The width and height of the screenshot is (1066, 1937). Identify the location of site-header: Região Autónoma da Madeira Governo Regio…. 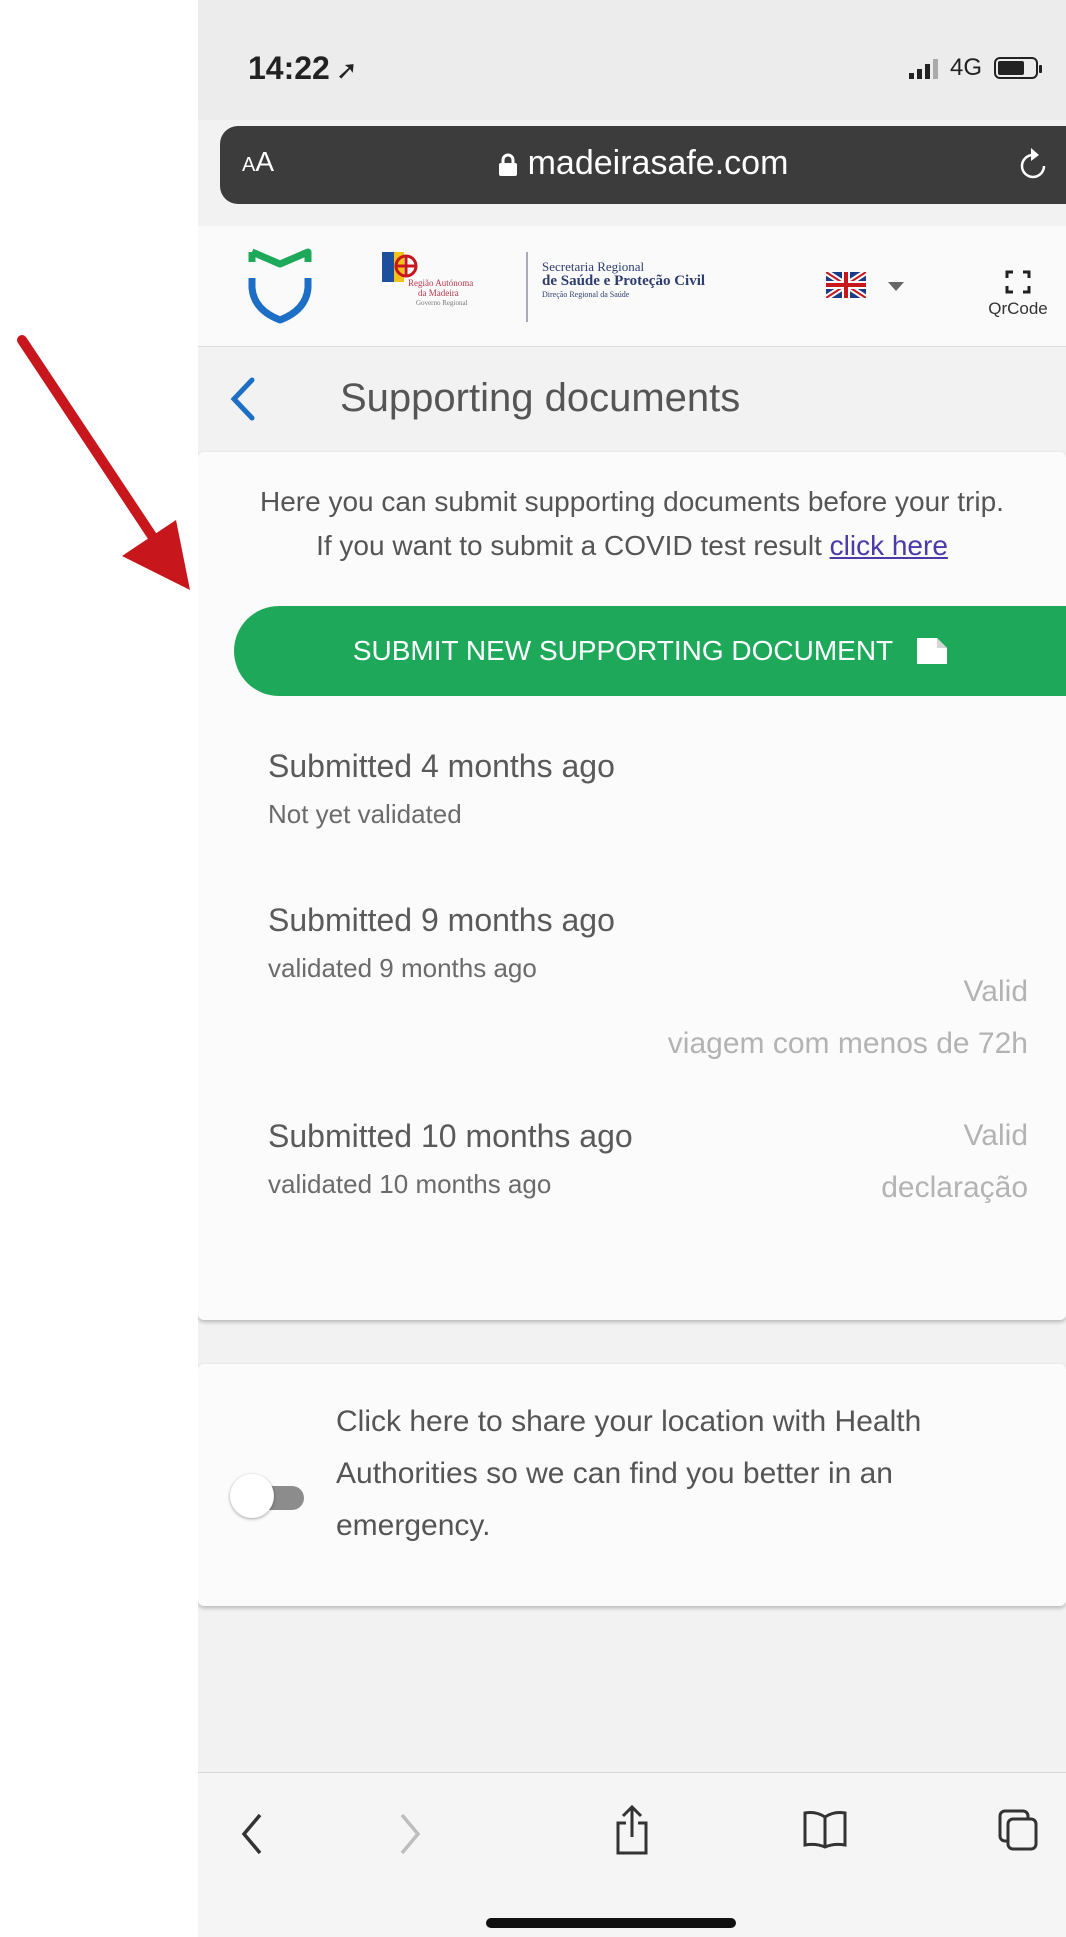
(632, 286).